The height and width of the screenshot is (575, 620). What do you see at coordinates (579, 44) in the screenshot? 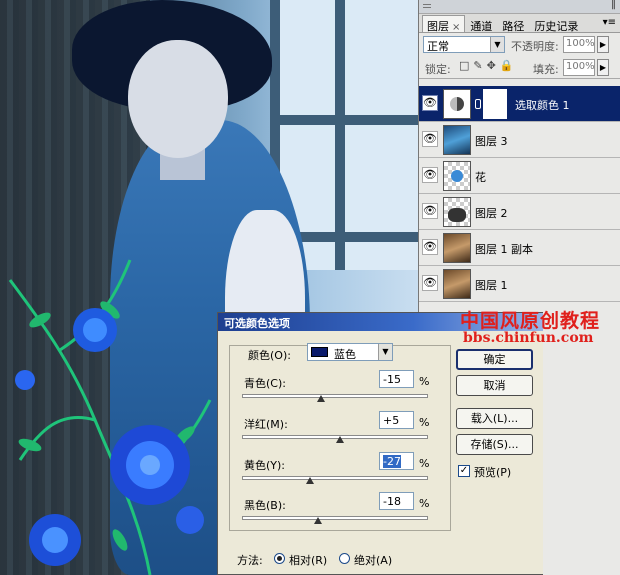
I see `opacity-input: 100%` at bounding box center [579, 44].